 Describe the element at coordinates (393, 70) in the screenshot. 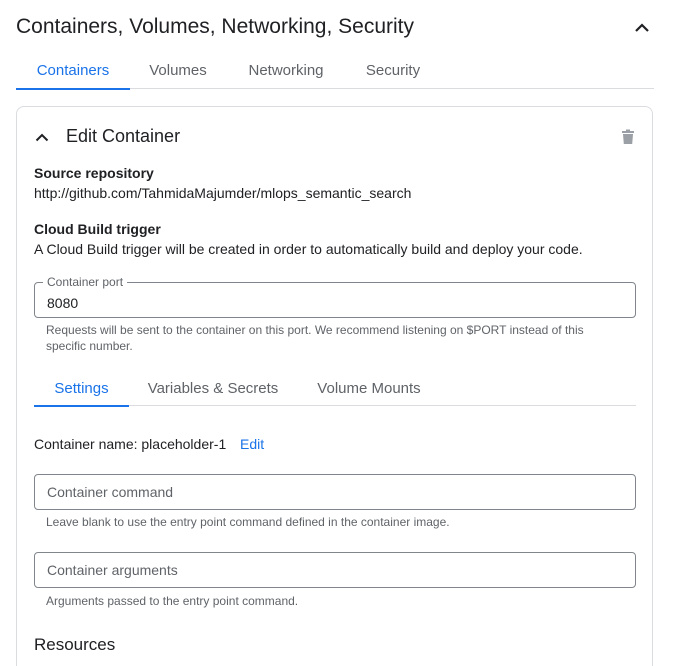

I see `tab-security: Security` at that location.